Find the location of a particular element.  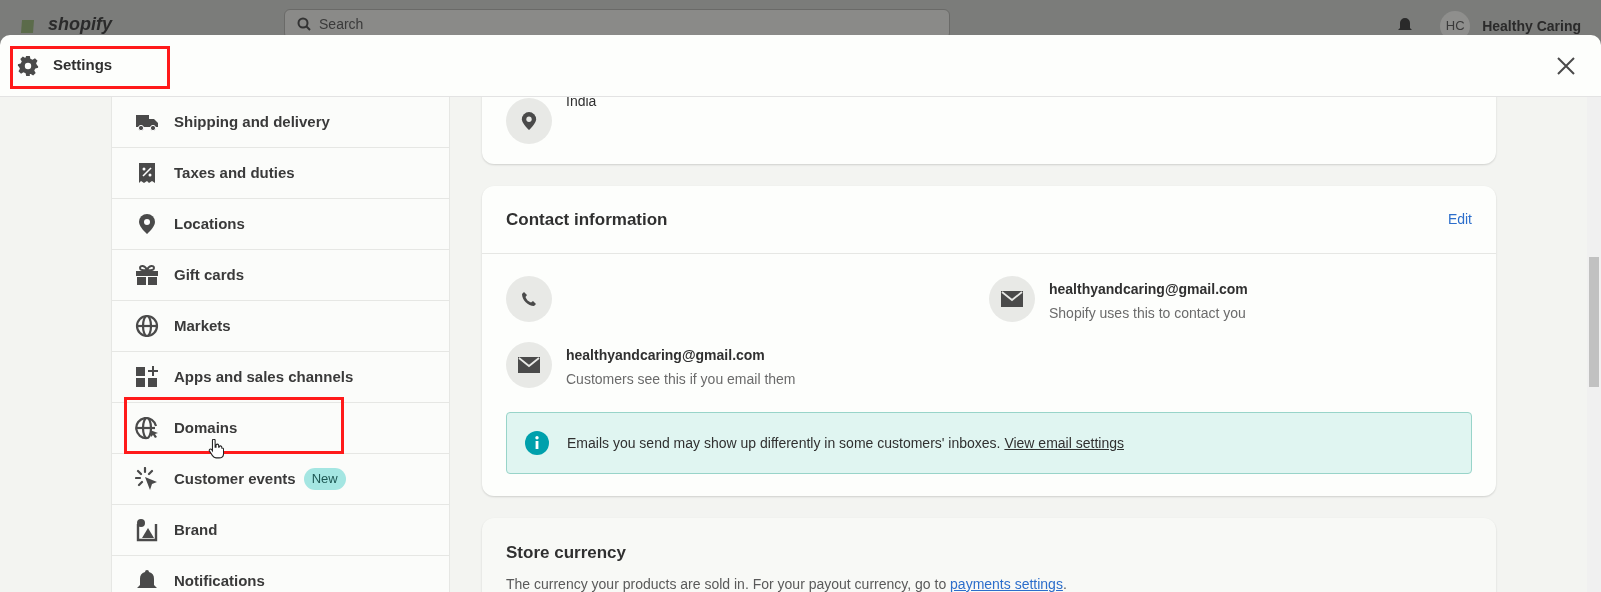

info-icon is located at coordinates (537, 443).